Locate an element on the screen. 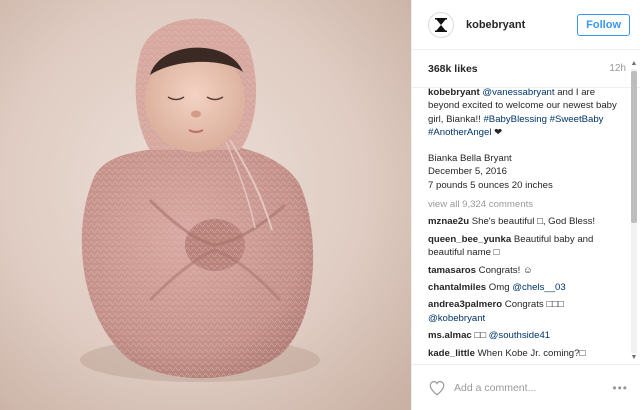 The width and height of the screenshot is (640, 410). scroll-track is located at coordinates (634, 211).